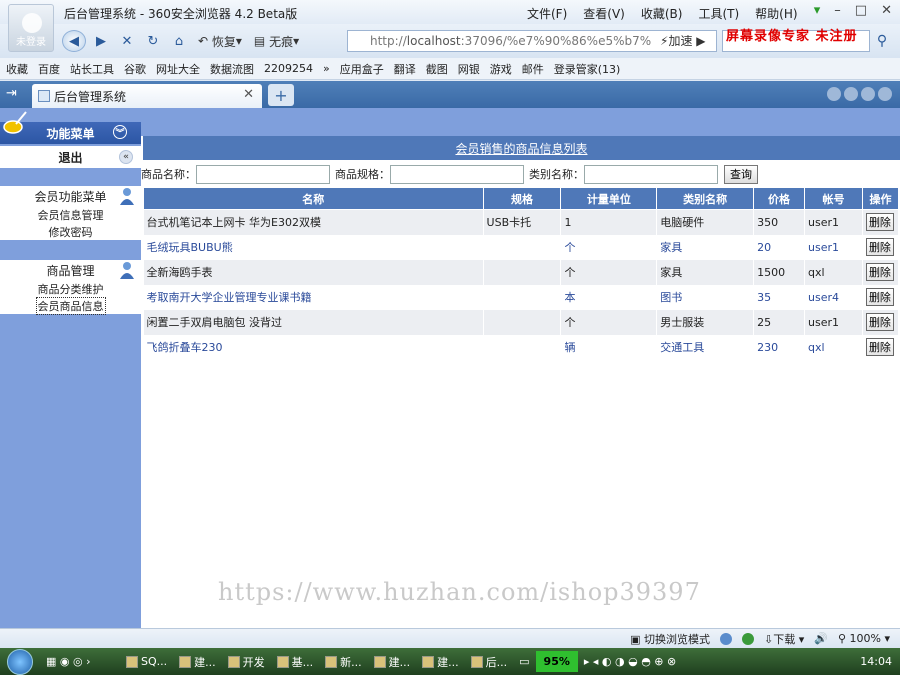  What do you see at coordinates (281, 95) in the screenshot?
I see `new-tab-button: +` at bounding box center [281, 95].